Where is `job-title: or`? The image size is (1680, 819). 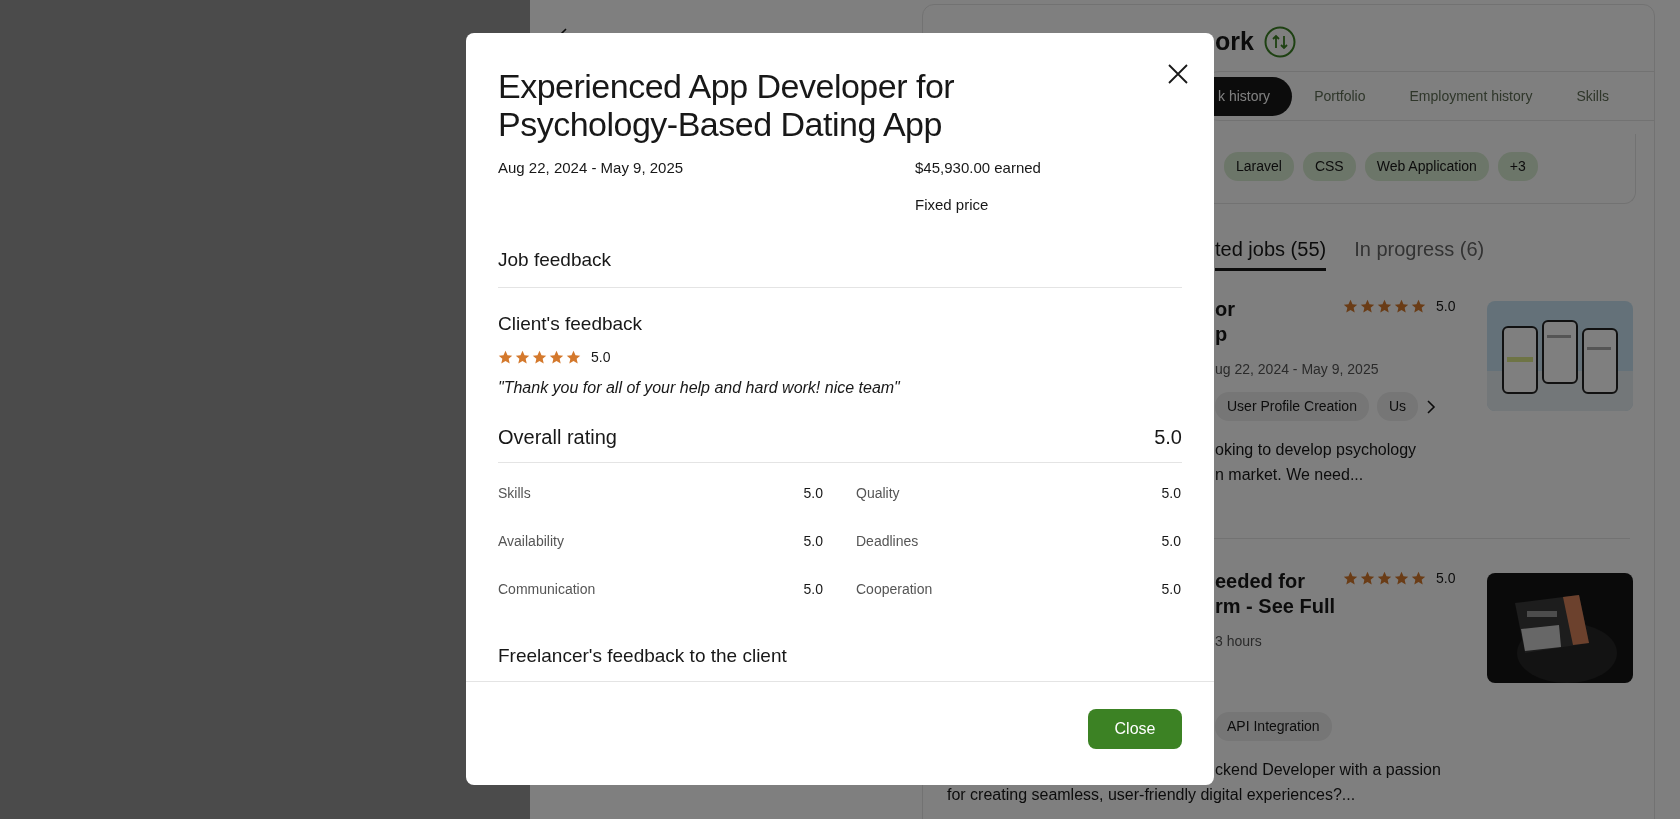 job-title: or is located at coordinates (1279, 309).